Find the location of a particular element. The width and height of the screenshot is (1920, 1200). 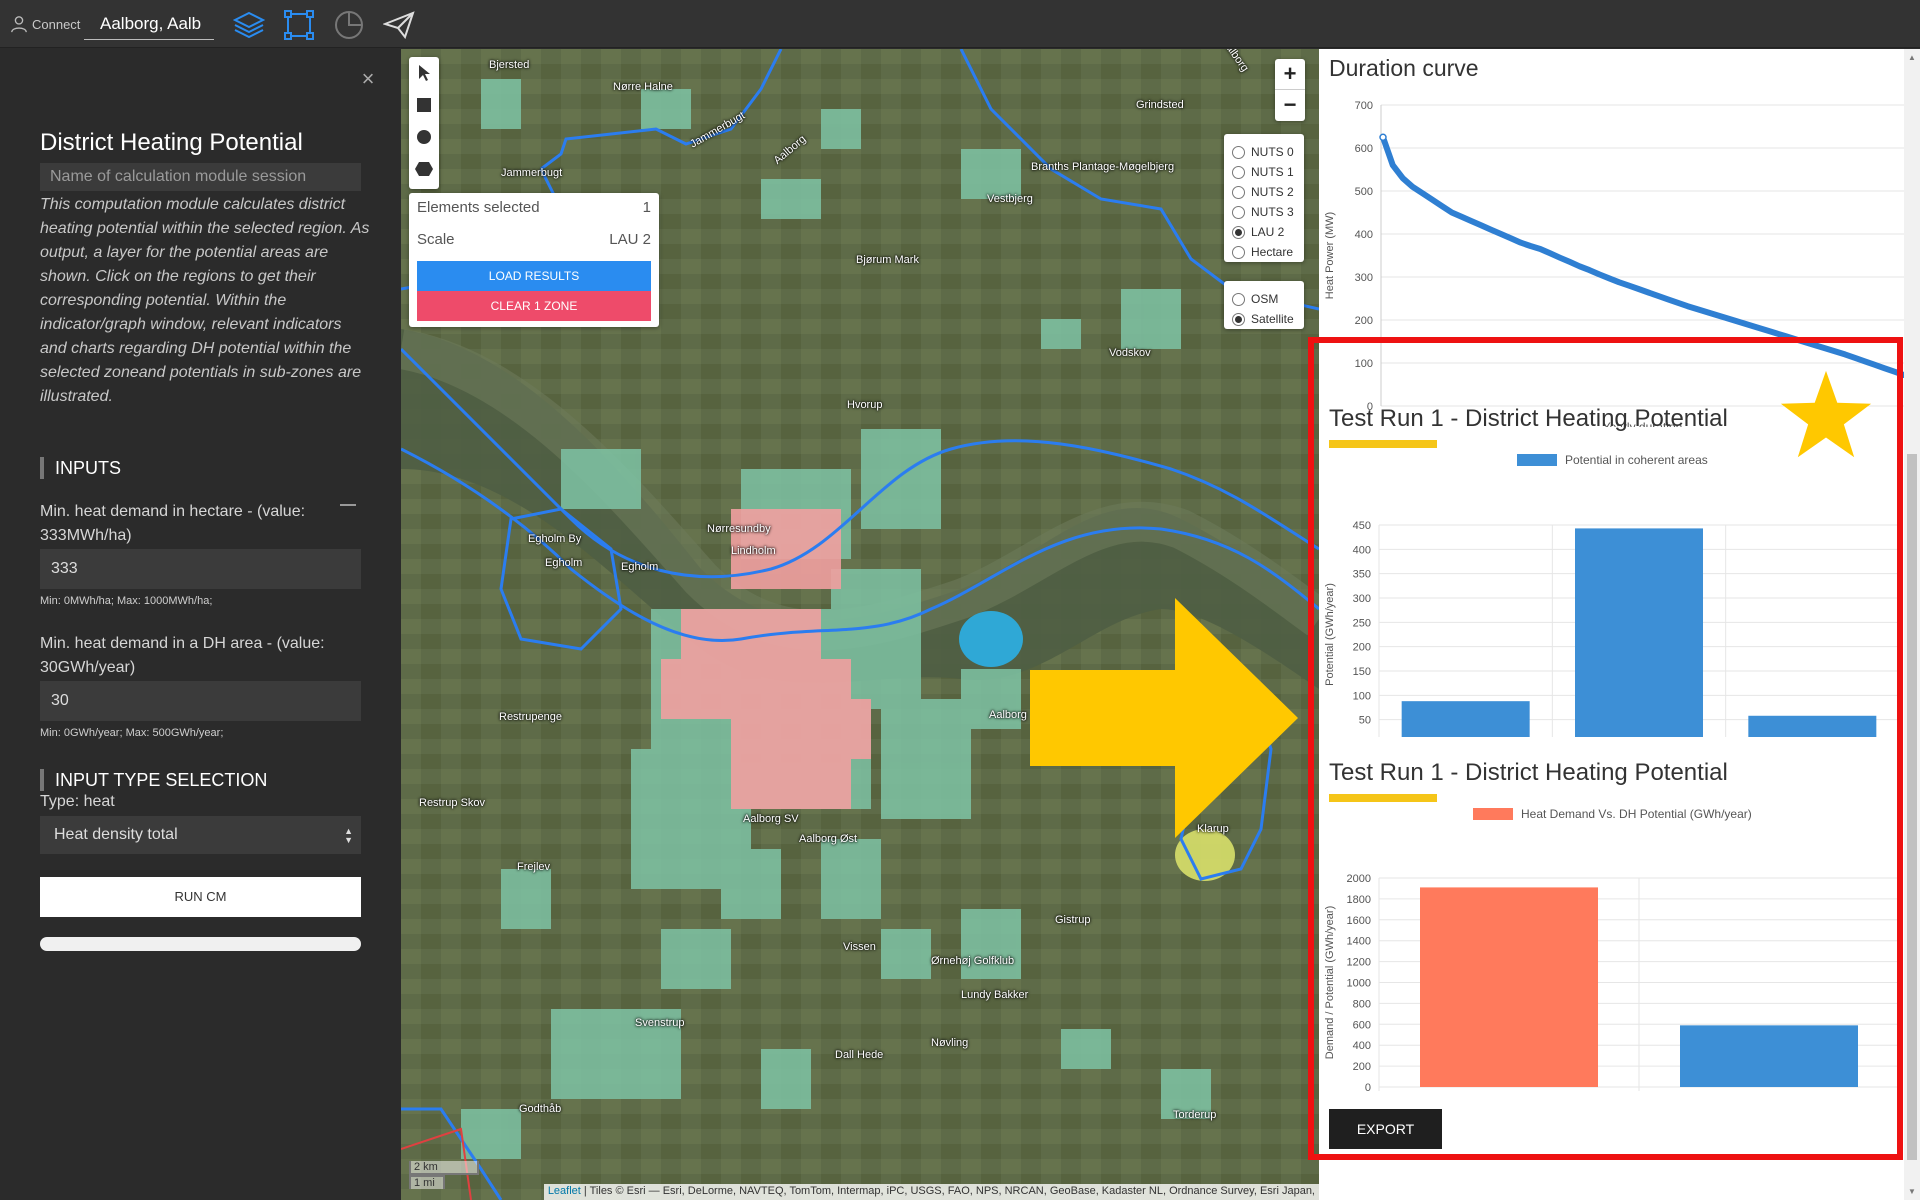

nuts-level-option: NUTS 1 is located at coordinates (1268, 172).